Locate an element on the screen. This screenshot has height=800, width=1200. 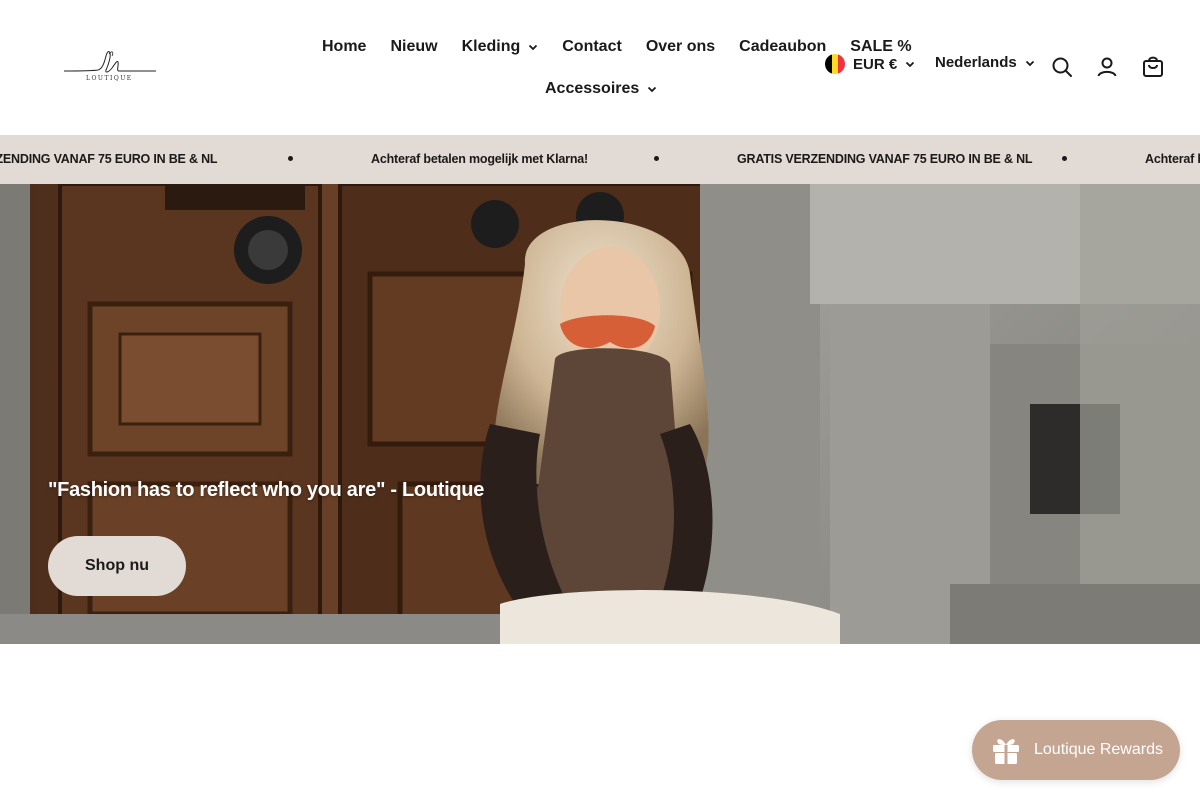
nav-item-contact: Contact is located at coordinates (592, 47).